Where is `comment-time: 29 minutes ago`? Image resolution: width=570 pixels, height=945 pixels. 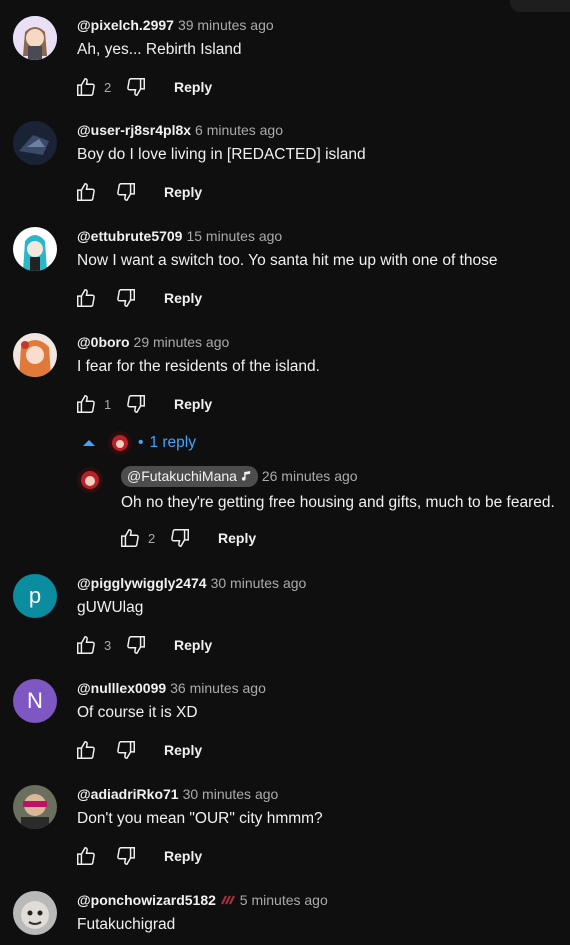 comment-time: 29 minutes ago is located at coordinates (182, 342).